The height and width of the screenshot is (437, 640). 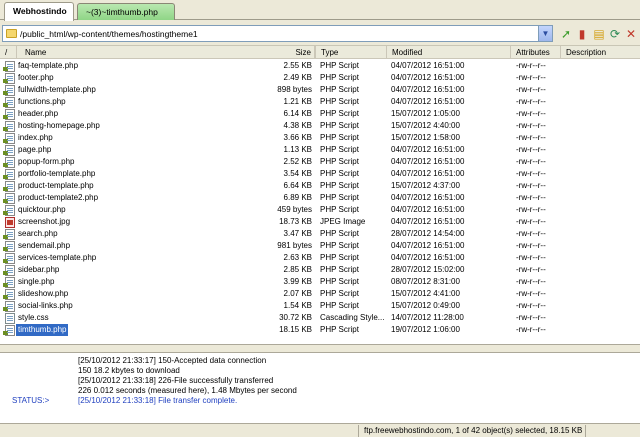 I want to click on file-modified: 28/07/2012 14:54:00, so click(x=428, y=233).